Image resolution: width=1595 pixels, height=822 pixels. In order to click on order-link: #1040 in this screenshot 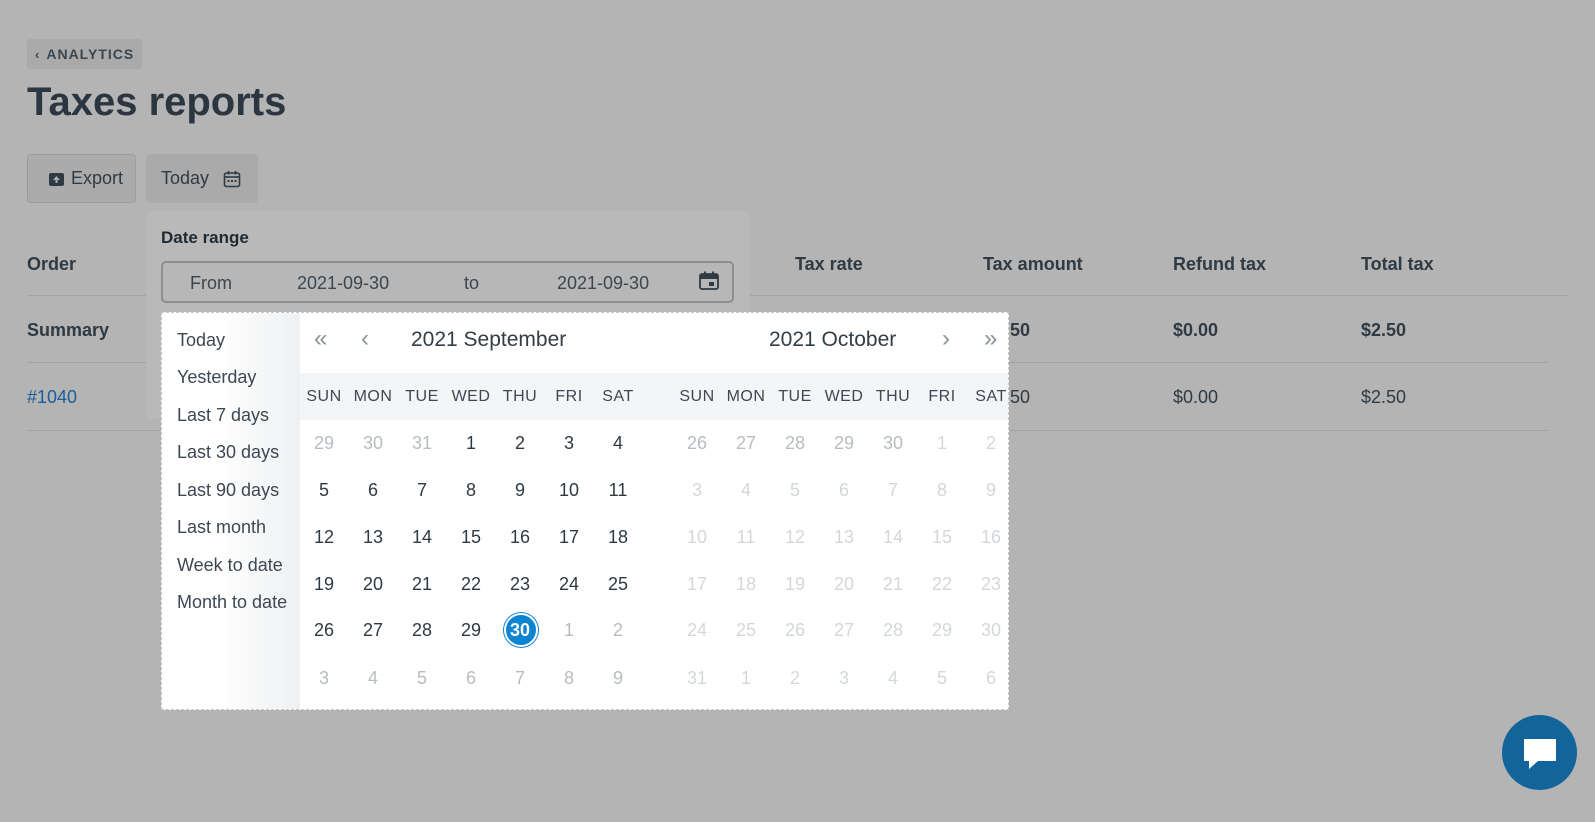, I will do `click(52, 397)`.